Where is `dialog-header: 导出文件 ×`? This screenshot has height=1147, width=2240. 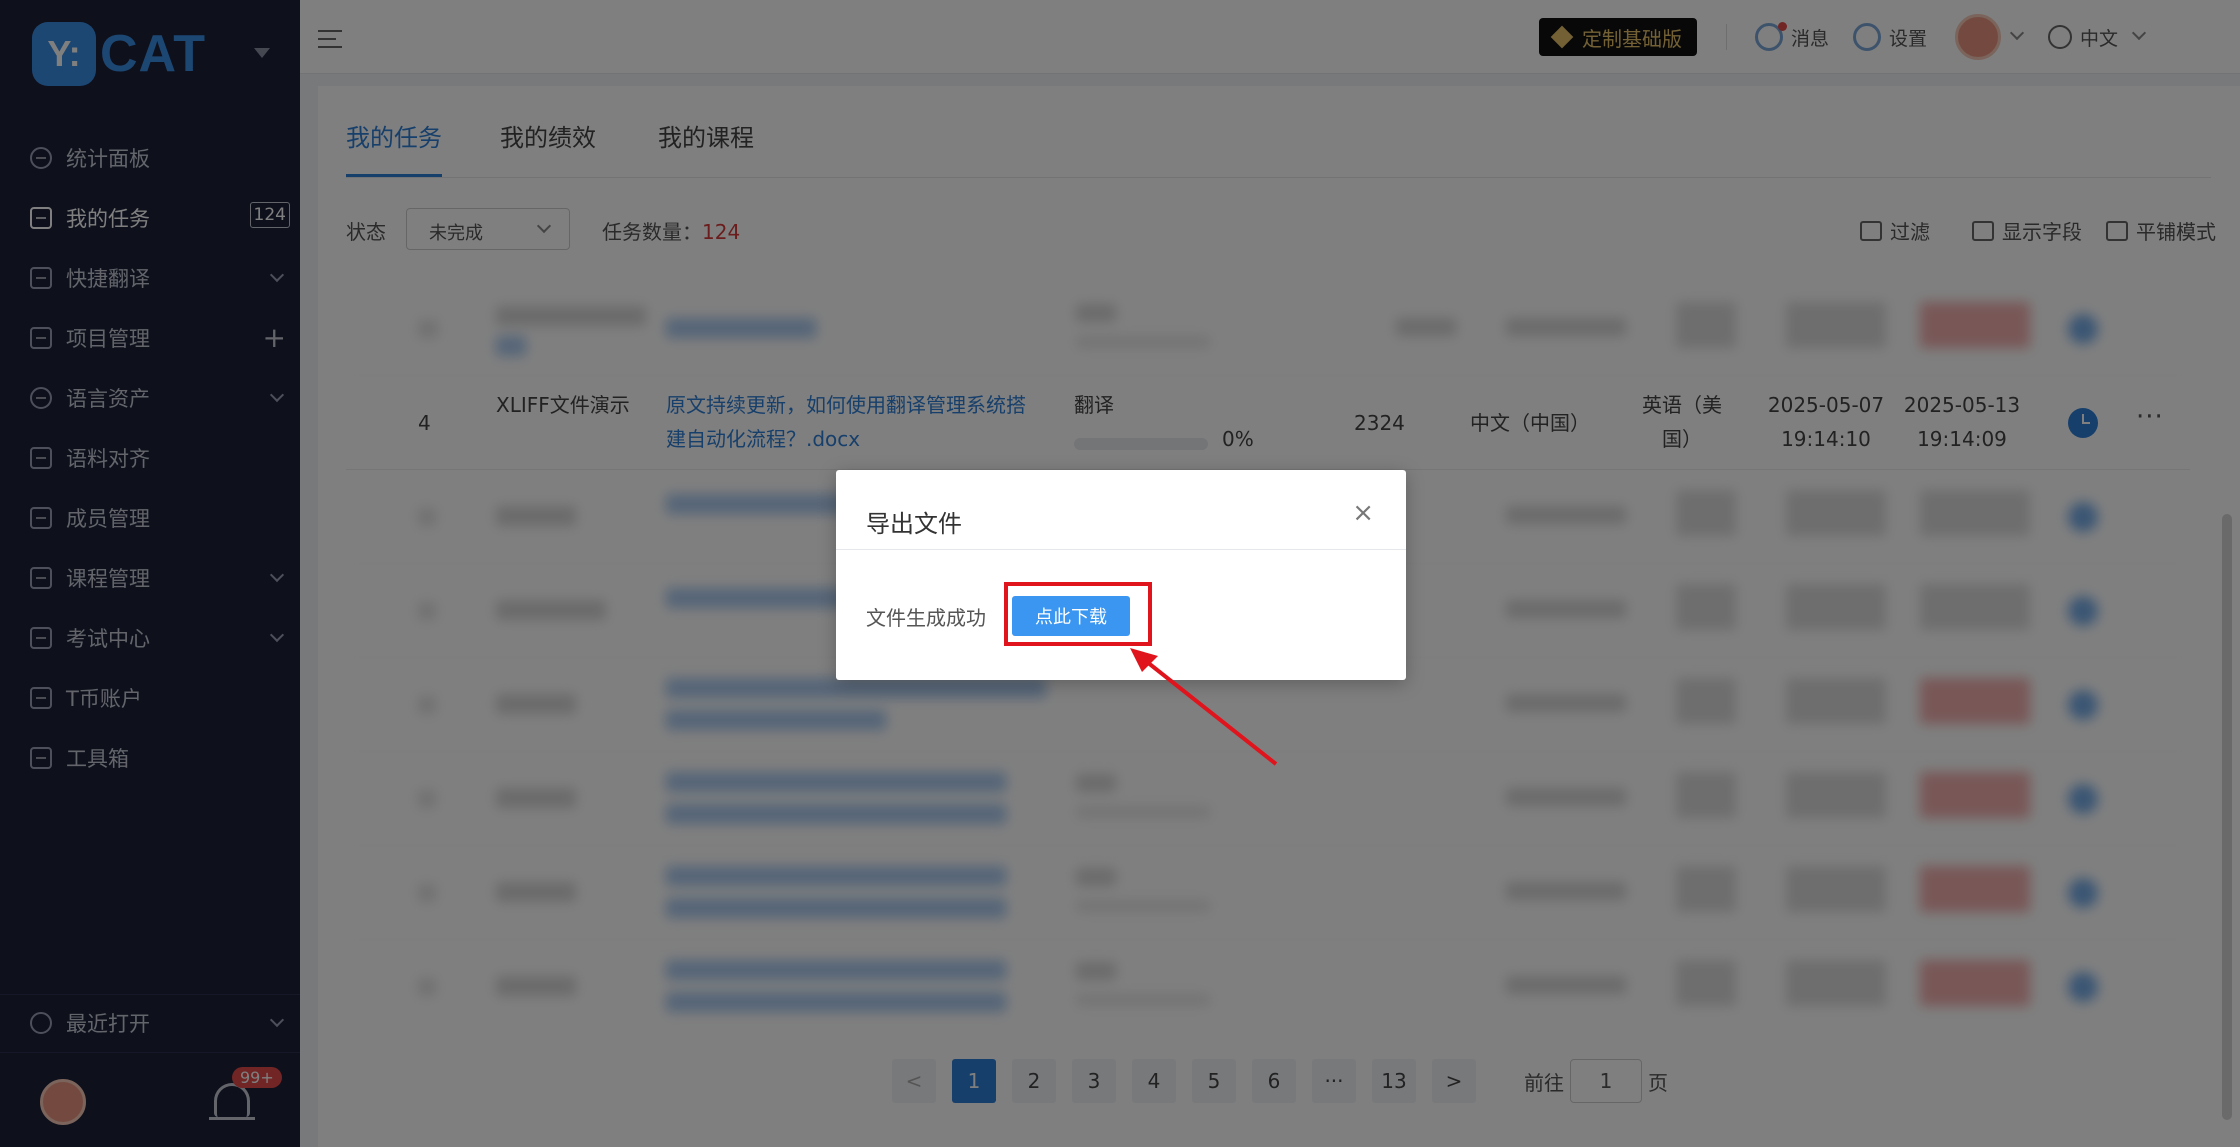
dialog-header: 导出文件 × is located at coordinates (1121, 510).